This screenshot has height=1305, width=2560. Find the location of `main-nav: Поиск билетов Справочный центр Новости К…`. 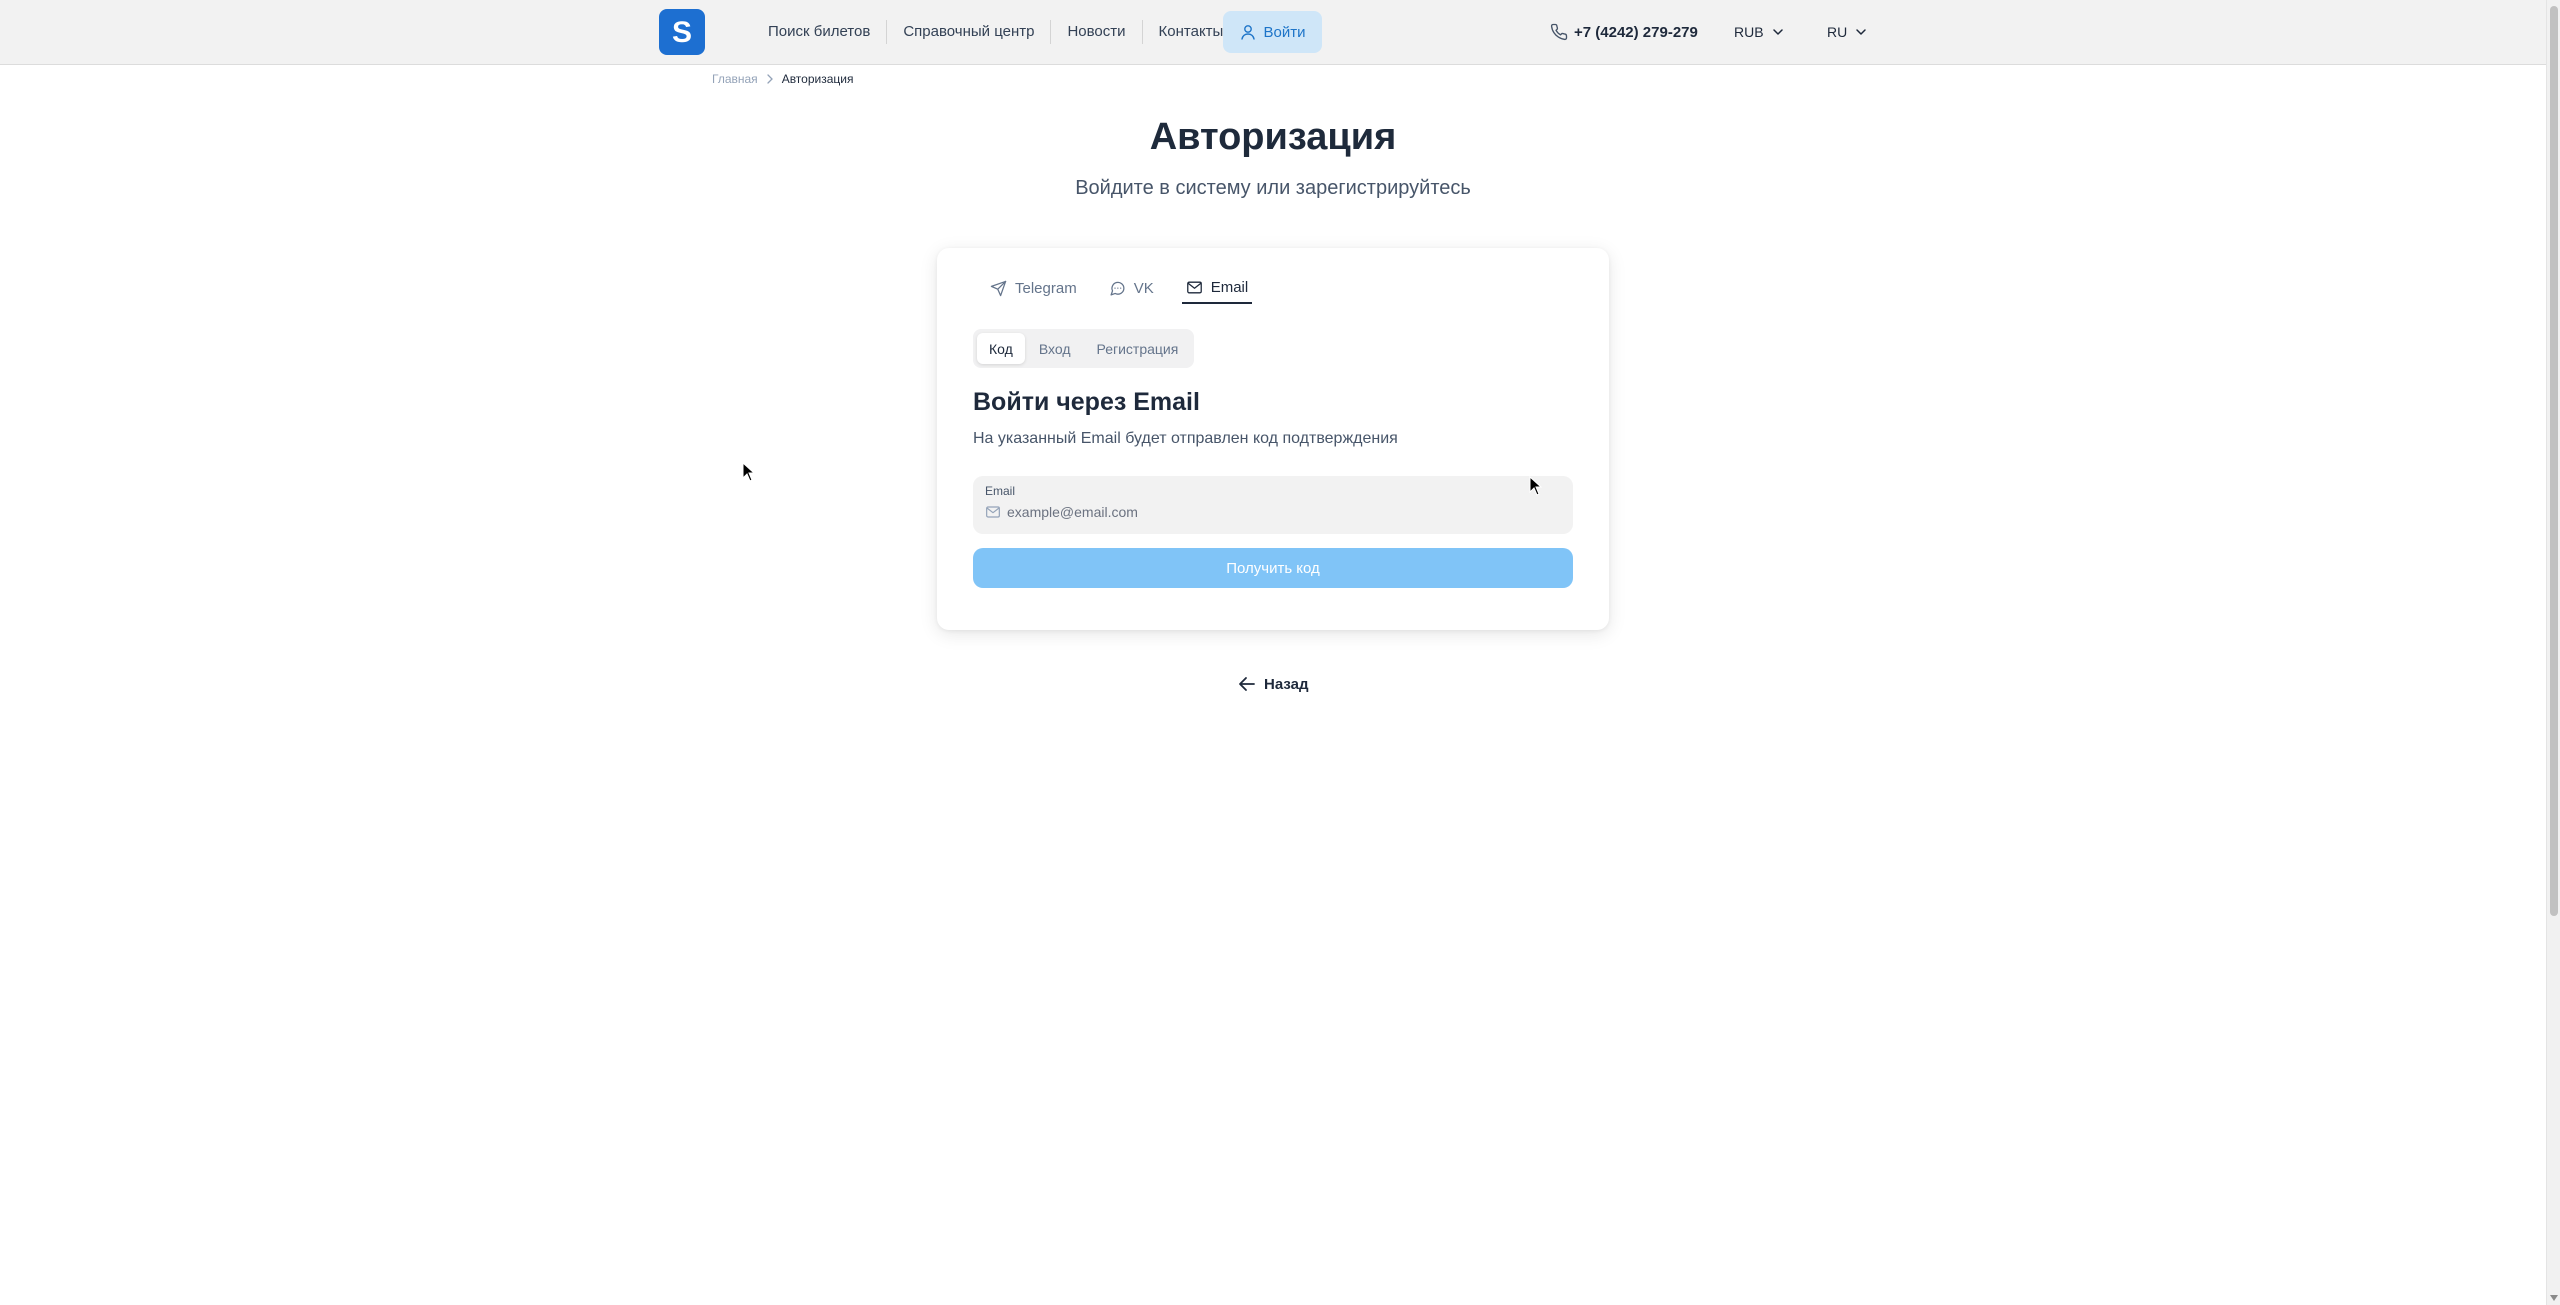

main-nav: Поиск билетов Справочный центр Новости К… is located at coordinates (995, 32).